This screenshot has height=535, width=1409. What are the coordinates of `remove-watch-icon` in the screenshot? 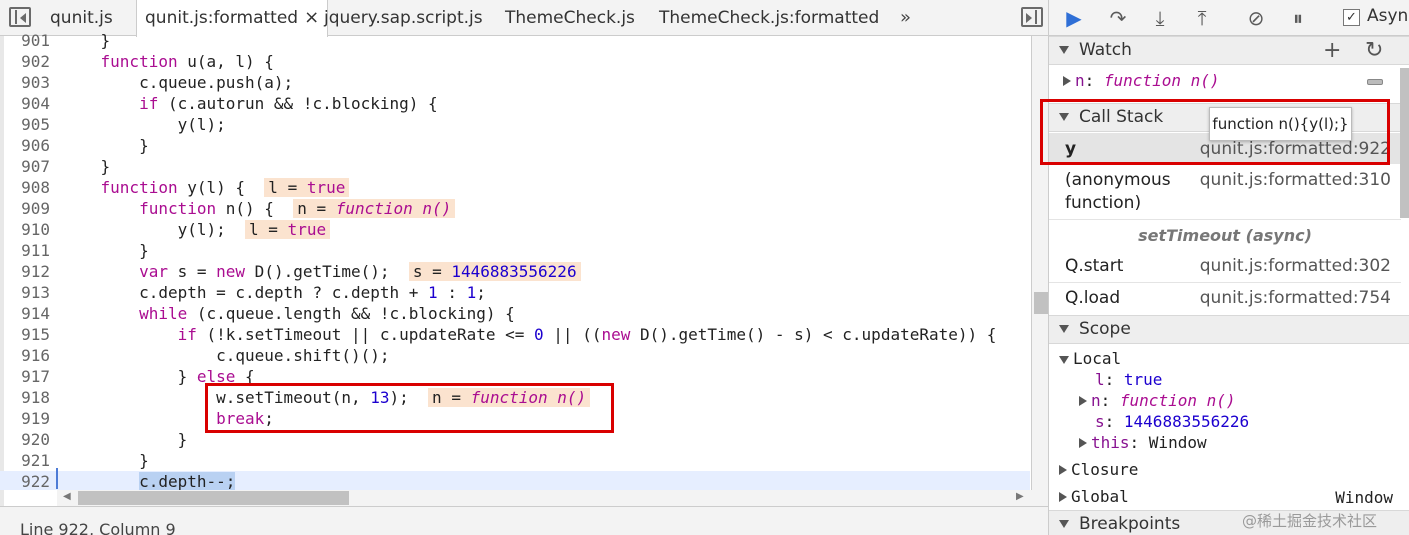 It's located at (1375, 82).